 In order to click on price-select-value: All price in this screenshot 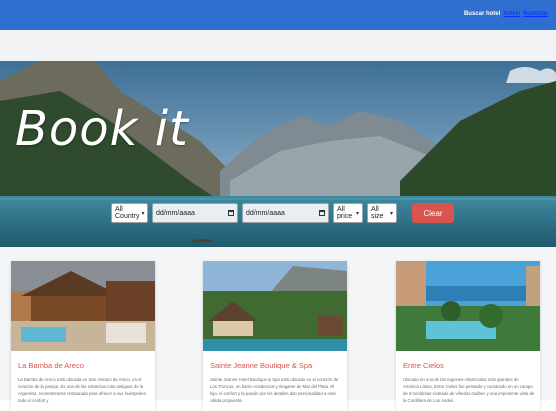, I will do `click(345, 213)`.